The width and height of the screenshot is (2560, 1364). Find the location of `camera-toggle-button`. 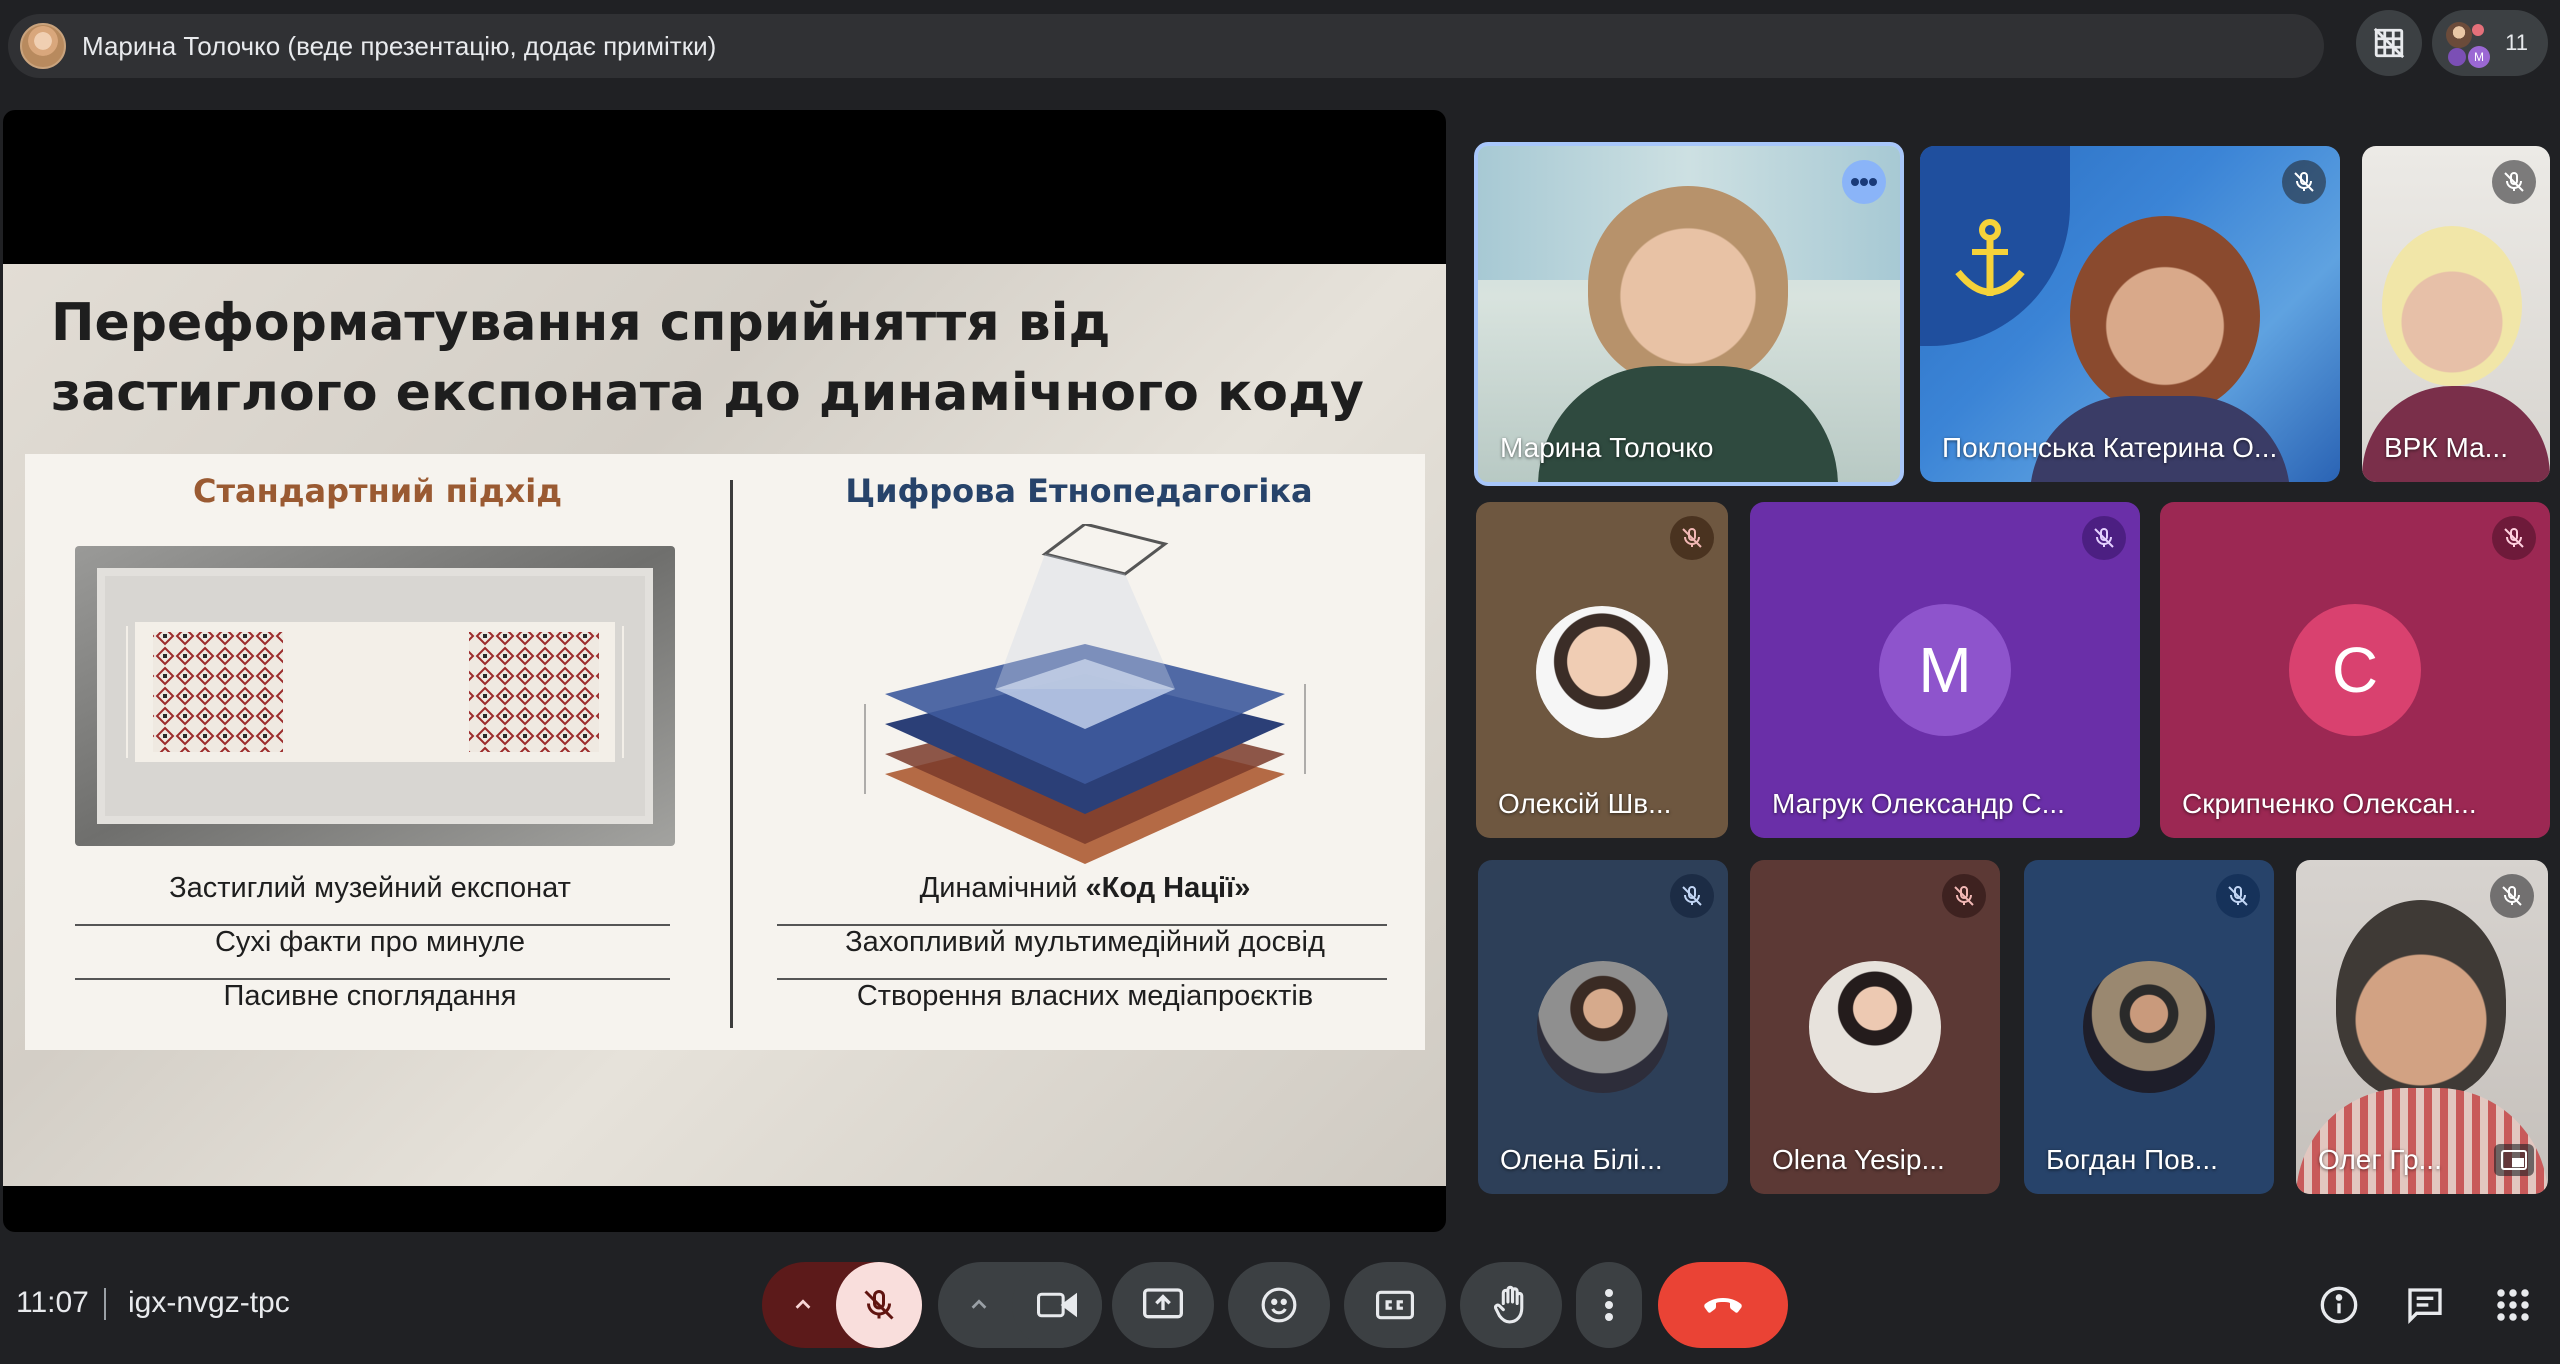

camera-toggle-button is located at coordinates (1057, 1305).